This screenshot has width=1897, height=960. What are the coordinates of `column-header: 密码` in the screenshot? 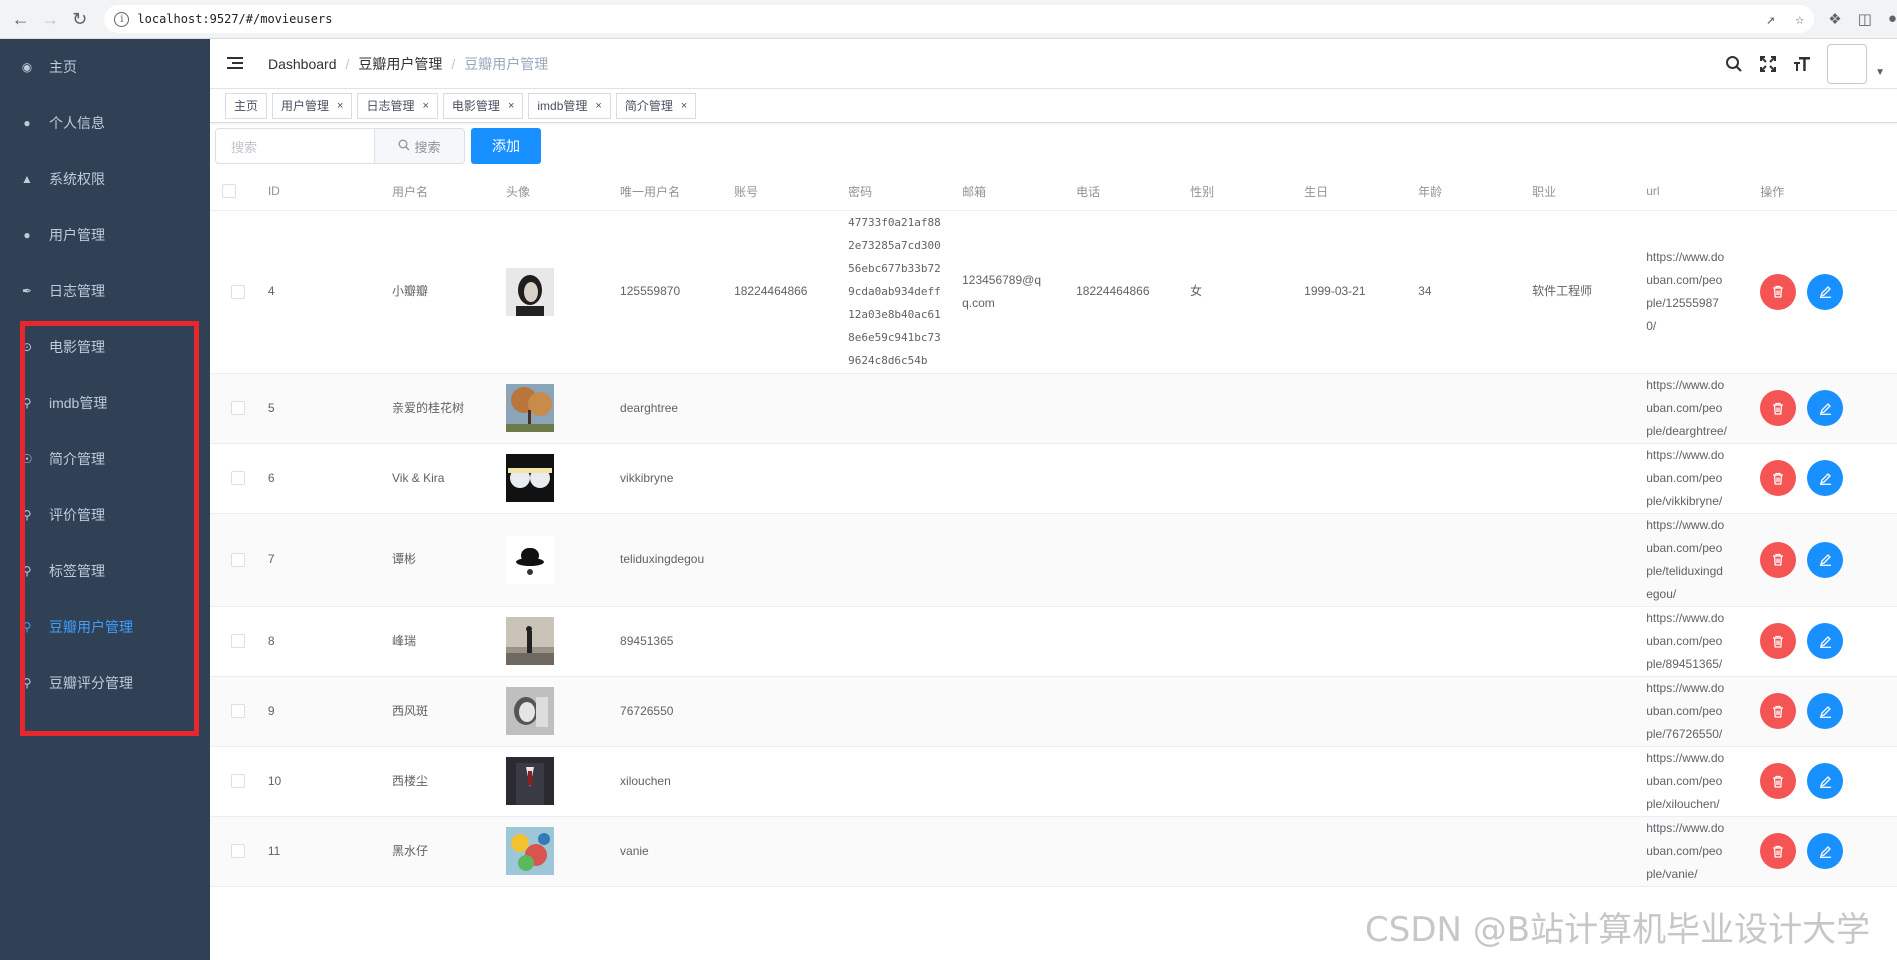 It's located at (893, 192).